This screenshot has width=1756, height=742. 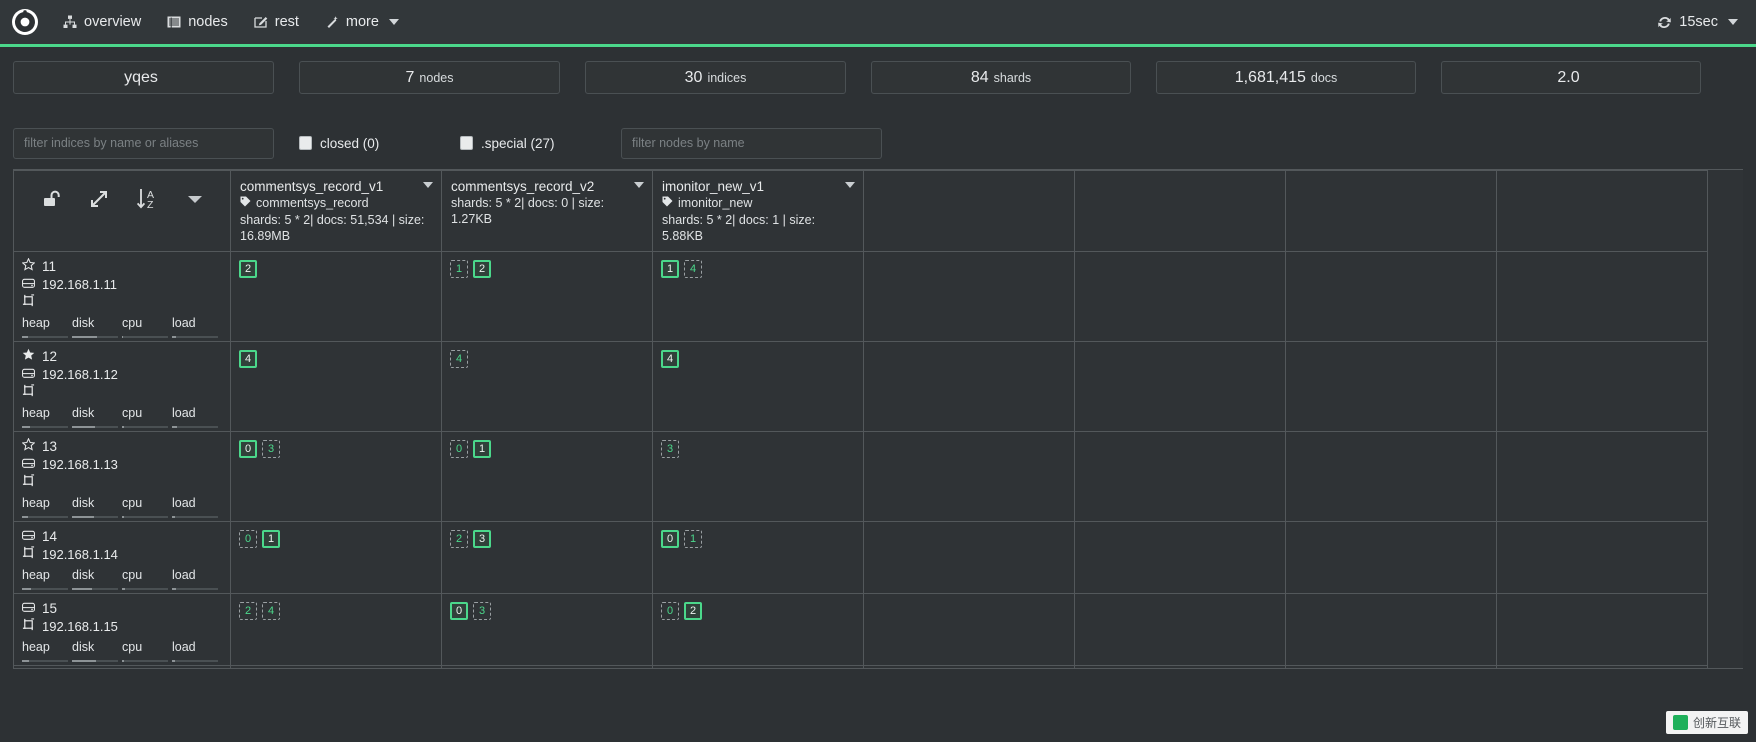 What do you see at coordinates (70, 22) in the screenshot?
I see `sitemap-icon` at bounding box center [70, 22].